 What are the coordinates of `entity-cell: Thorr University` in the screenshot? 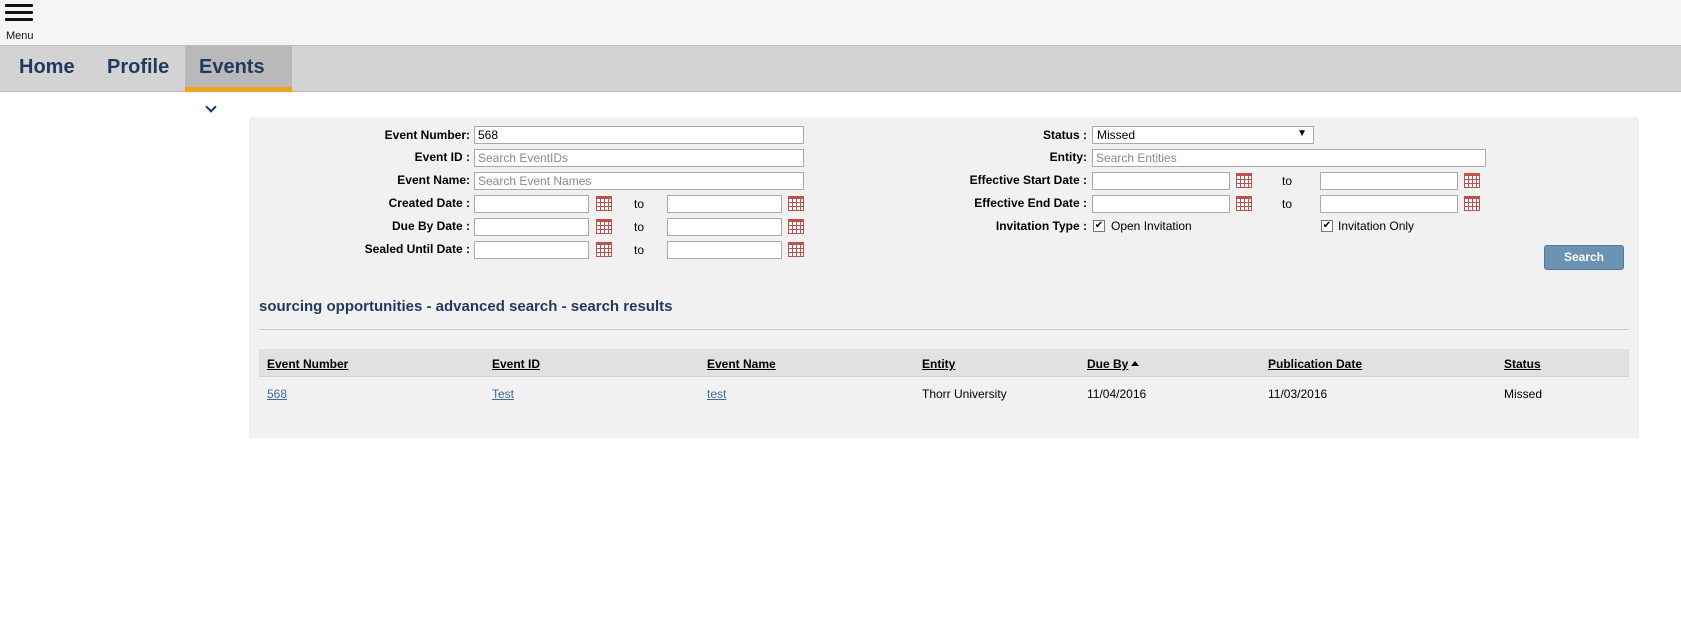 It's located at (964, 394).